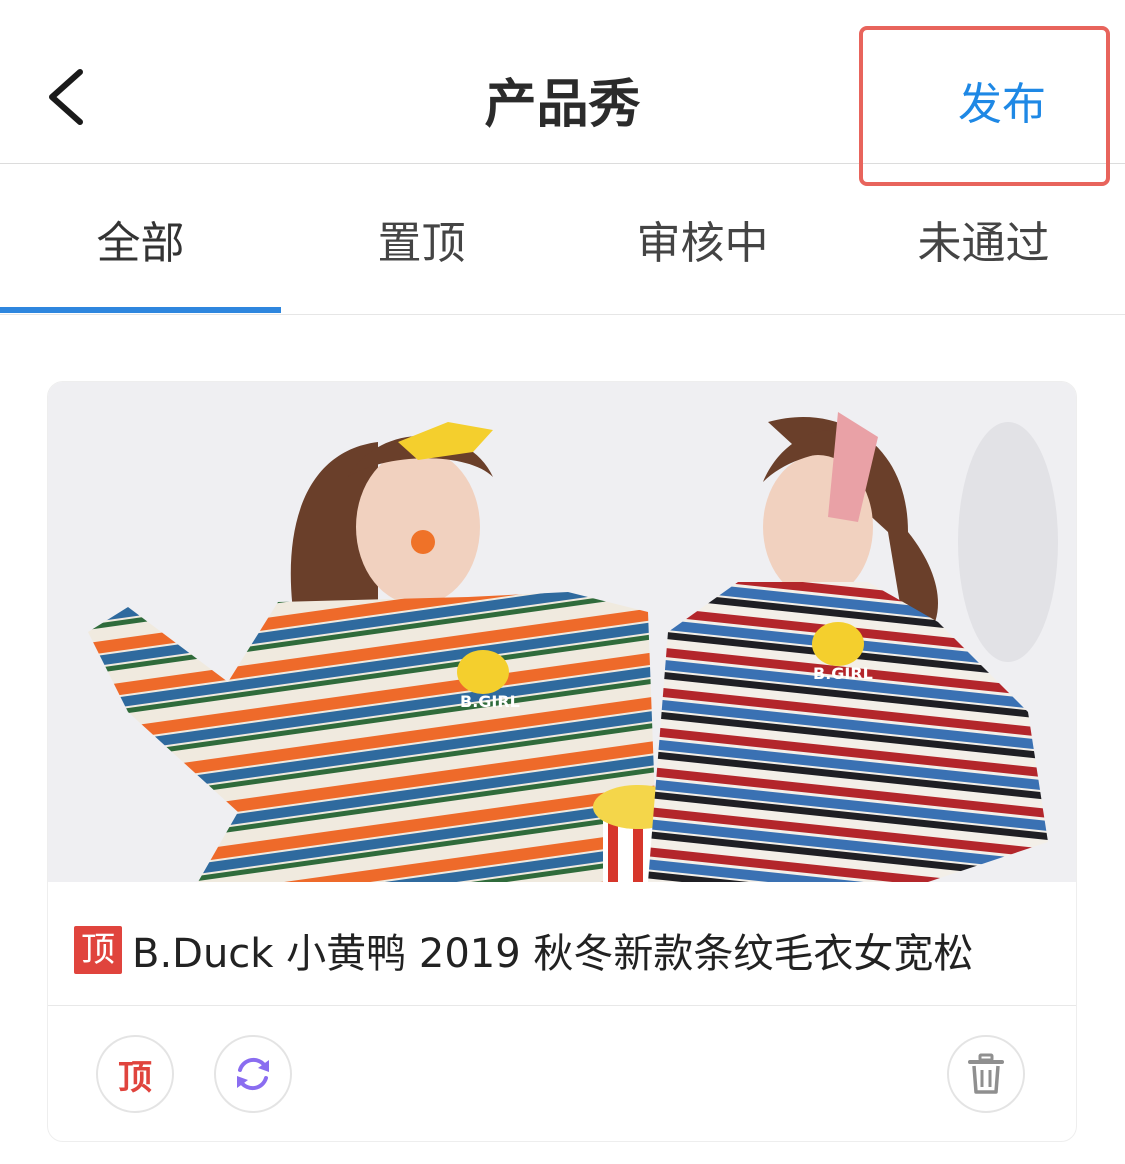  I want to click on publish-button: 发布, so click(1002, 100).